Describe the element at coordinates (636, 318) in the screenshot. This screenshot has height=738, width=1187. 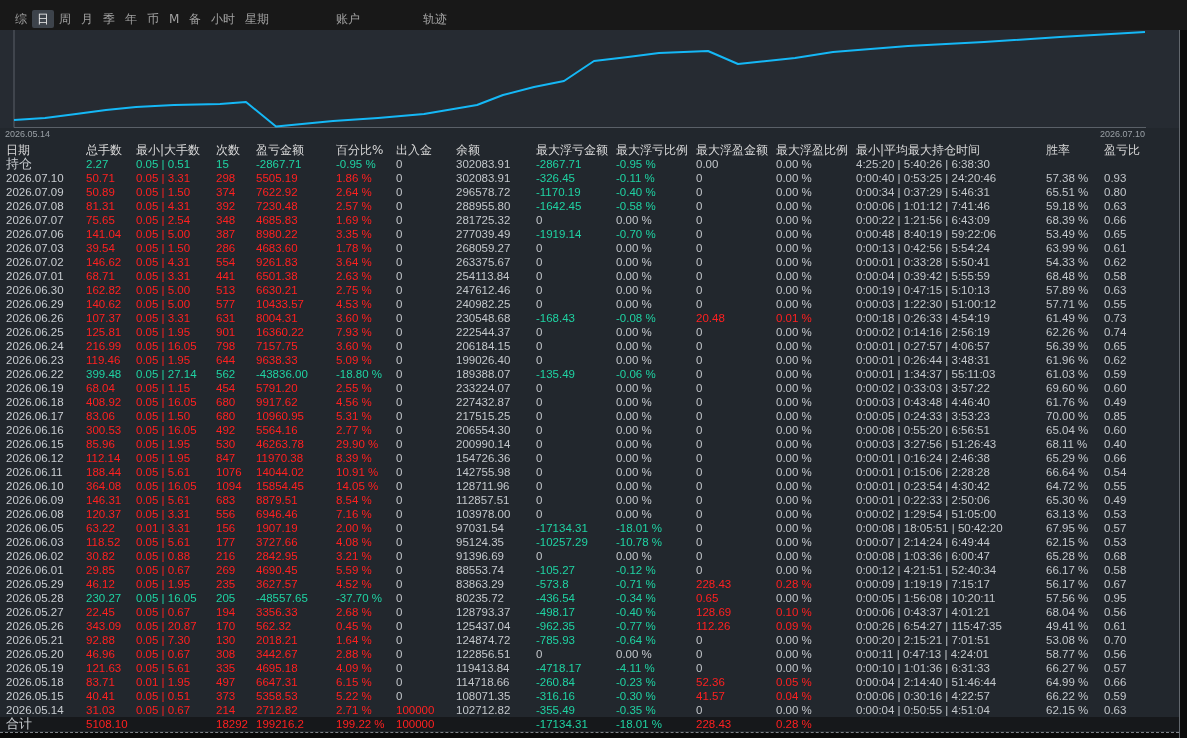
I see `table-cell-text: -0.08 %` at that location.